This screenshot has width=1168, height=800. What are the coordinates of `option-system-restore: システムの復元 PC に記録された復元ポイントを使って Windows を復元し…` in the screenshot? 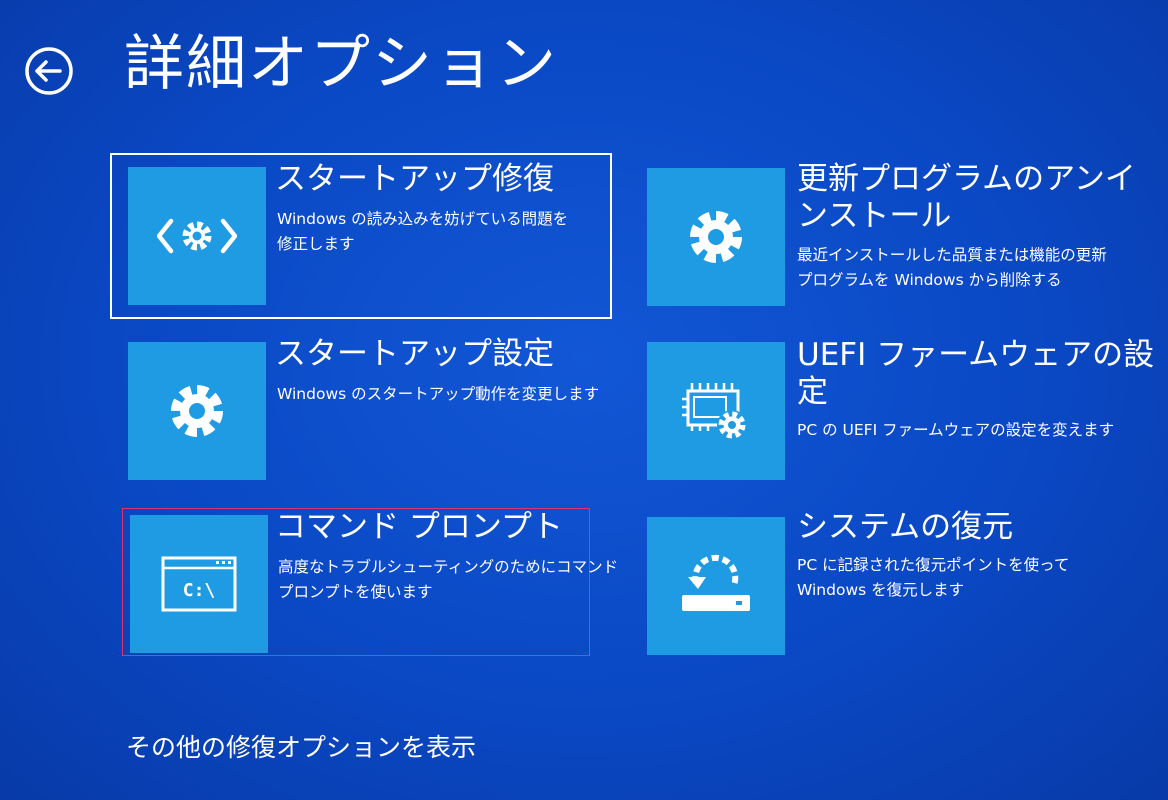 It's located at (890, 585).